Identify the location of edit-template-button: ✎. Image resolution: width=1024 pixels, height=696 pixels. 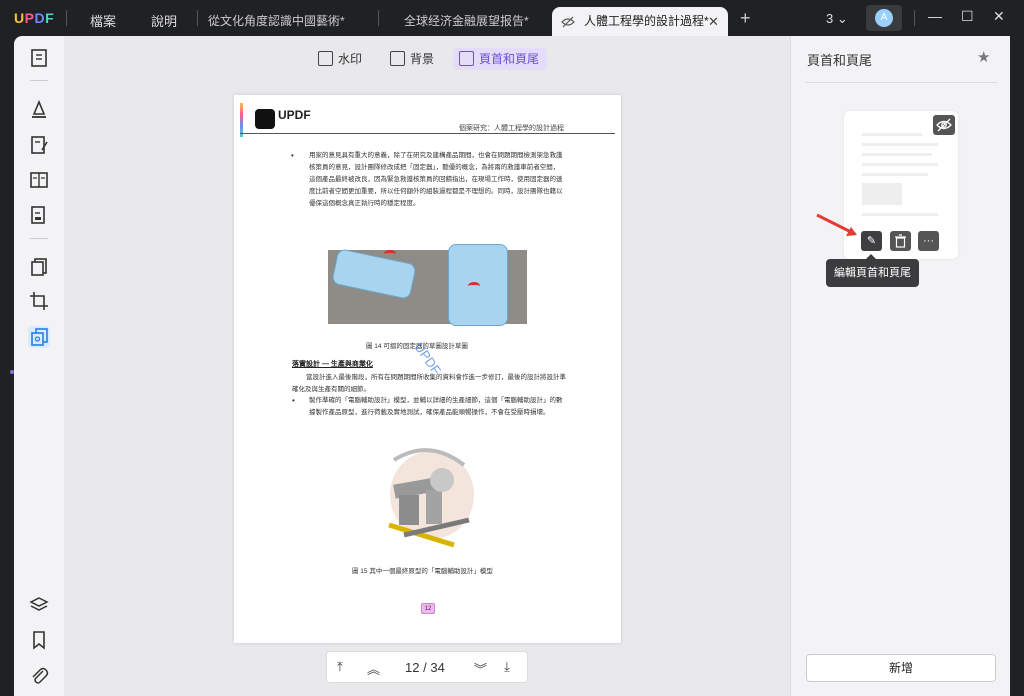
(871, 241).